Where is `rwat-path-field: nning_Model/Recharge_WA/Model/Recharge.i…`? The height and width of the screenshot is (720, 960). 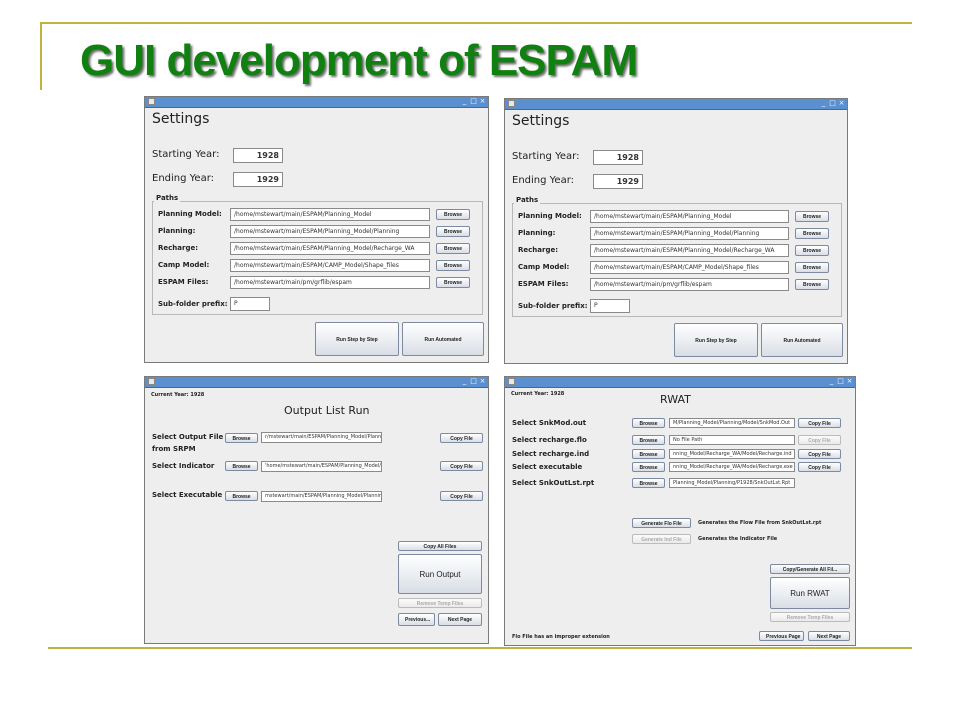 rwat-path-field: nning_Model/Recharge_WA/Model/Recharge.i… is located at coordinates (732, 454).